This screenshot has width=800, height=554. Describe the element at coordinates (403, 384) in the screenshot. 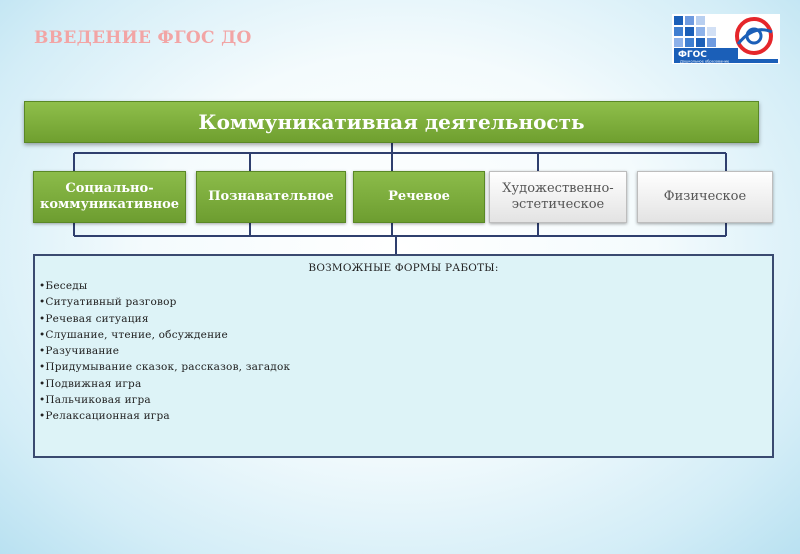

I see `list-item: Подвижная игра` at that location.